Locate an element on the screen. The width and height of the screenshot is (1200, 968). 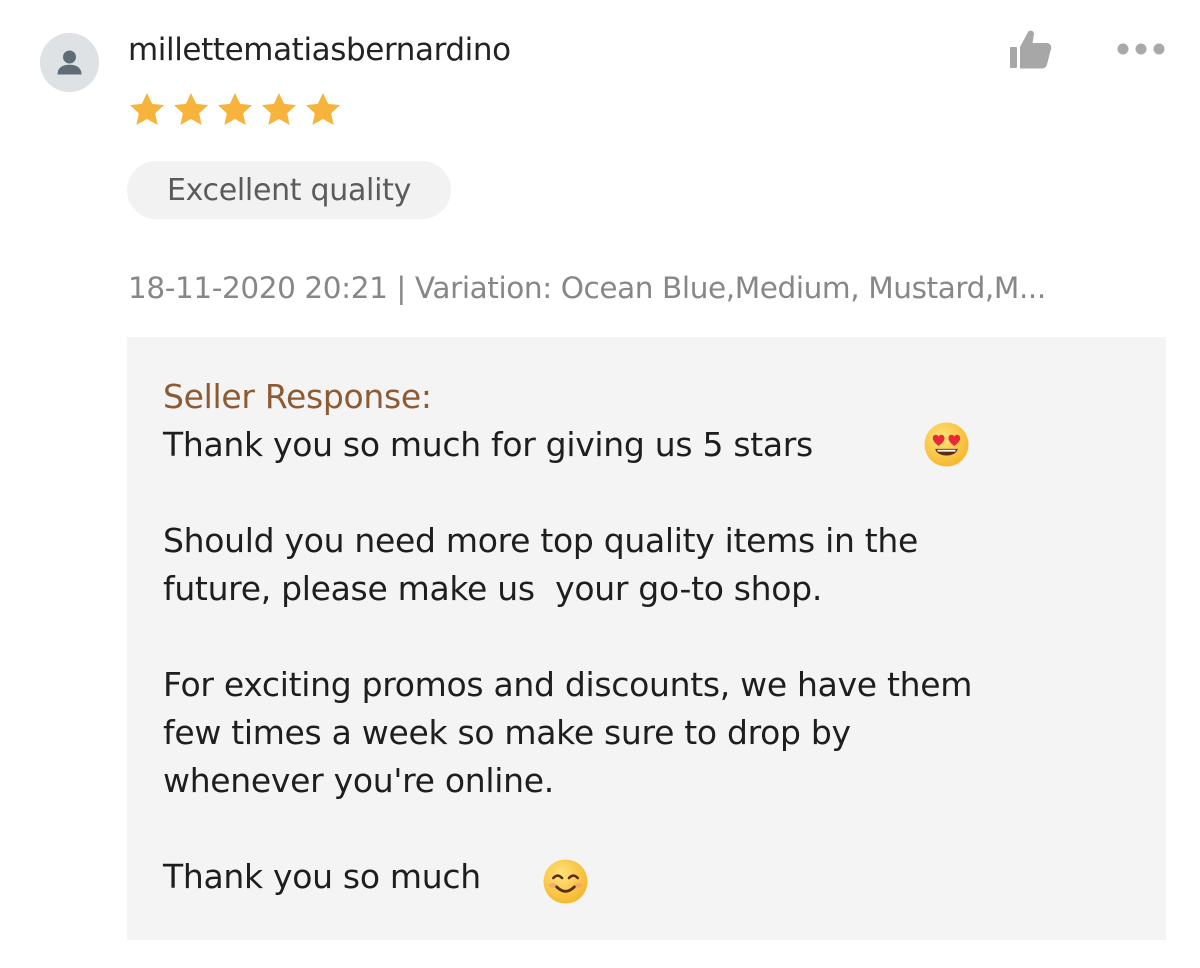
seller-response-title: Seller Response: is located at coordinates (297, 396).